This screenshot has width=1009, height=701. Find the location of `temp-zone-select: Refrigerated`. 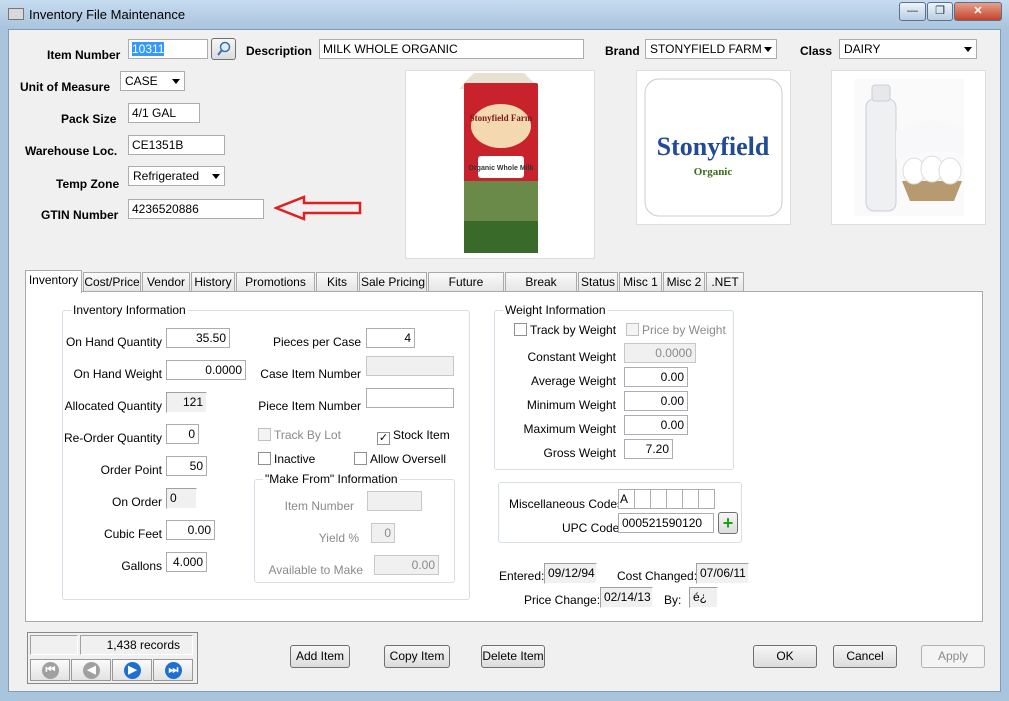

temp-zone-select: Refrigerated is located at coordinates (176, 176).